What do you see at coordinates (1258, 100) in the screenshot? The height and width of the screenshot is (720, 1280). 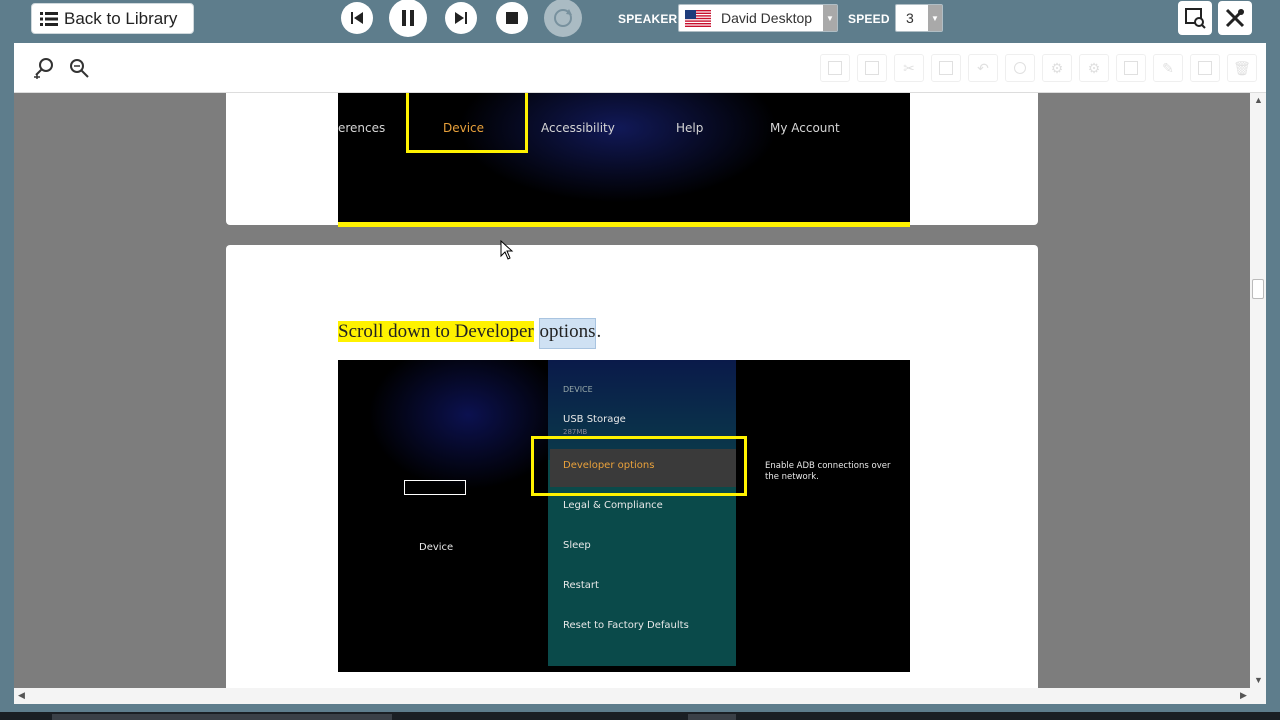 I see `scroll-up-icon: ▲` at bounding box center [1258, 100].